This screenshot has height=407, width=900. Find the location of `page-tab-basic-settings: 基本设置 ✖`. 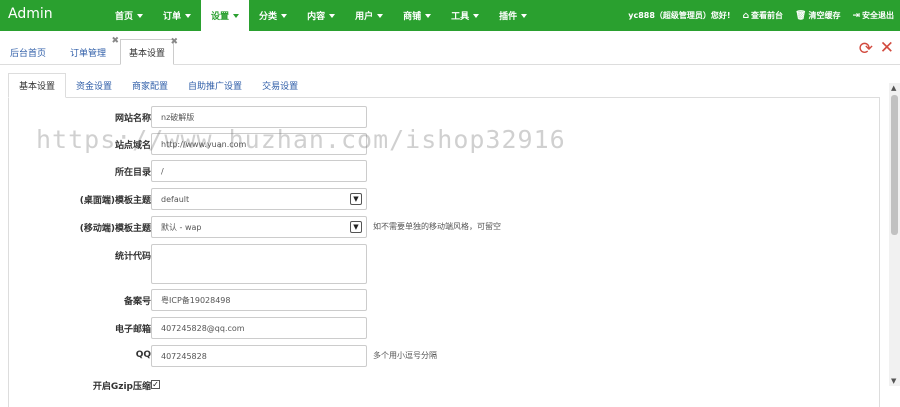

page-tab-basic-settings: 基本设置 ✖ is located at coordinates (149, 51).